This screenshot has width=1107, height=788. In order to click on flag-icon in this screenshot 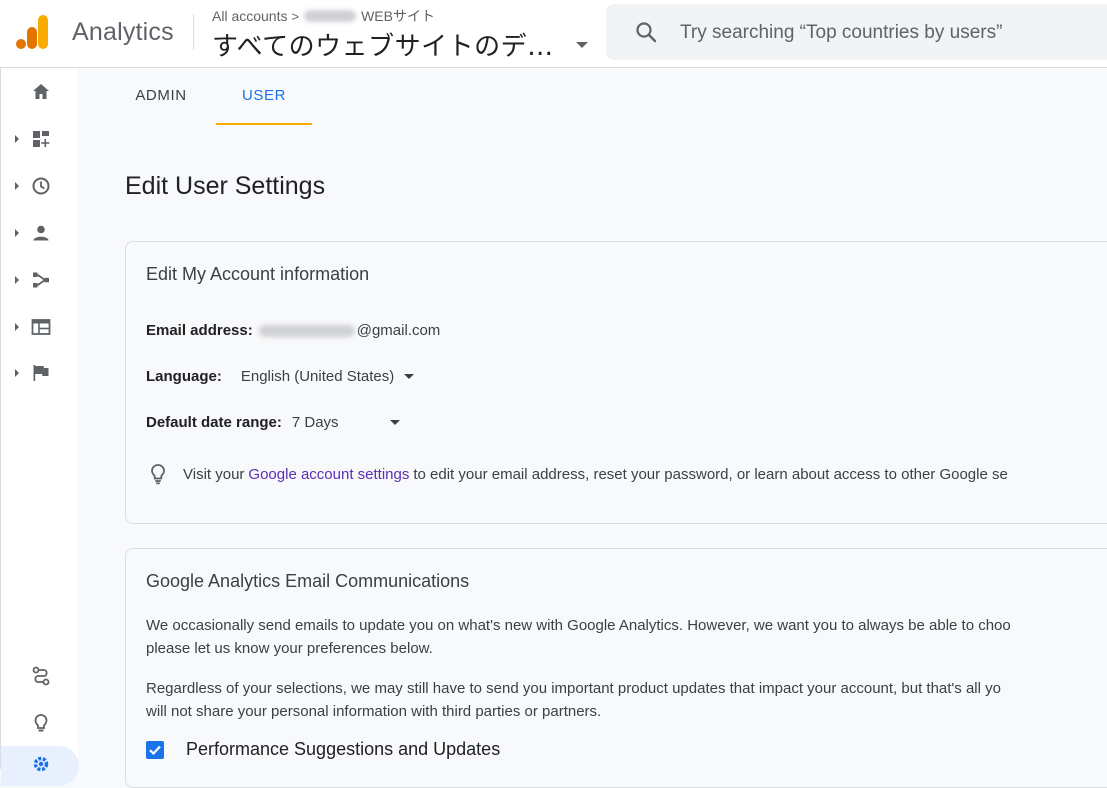, I will do `click(41, 373)`.